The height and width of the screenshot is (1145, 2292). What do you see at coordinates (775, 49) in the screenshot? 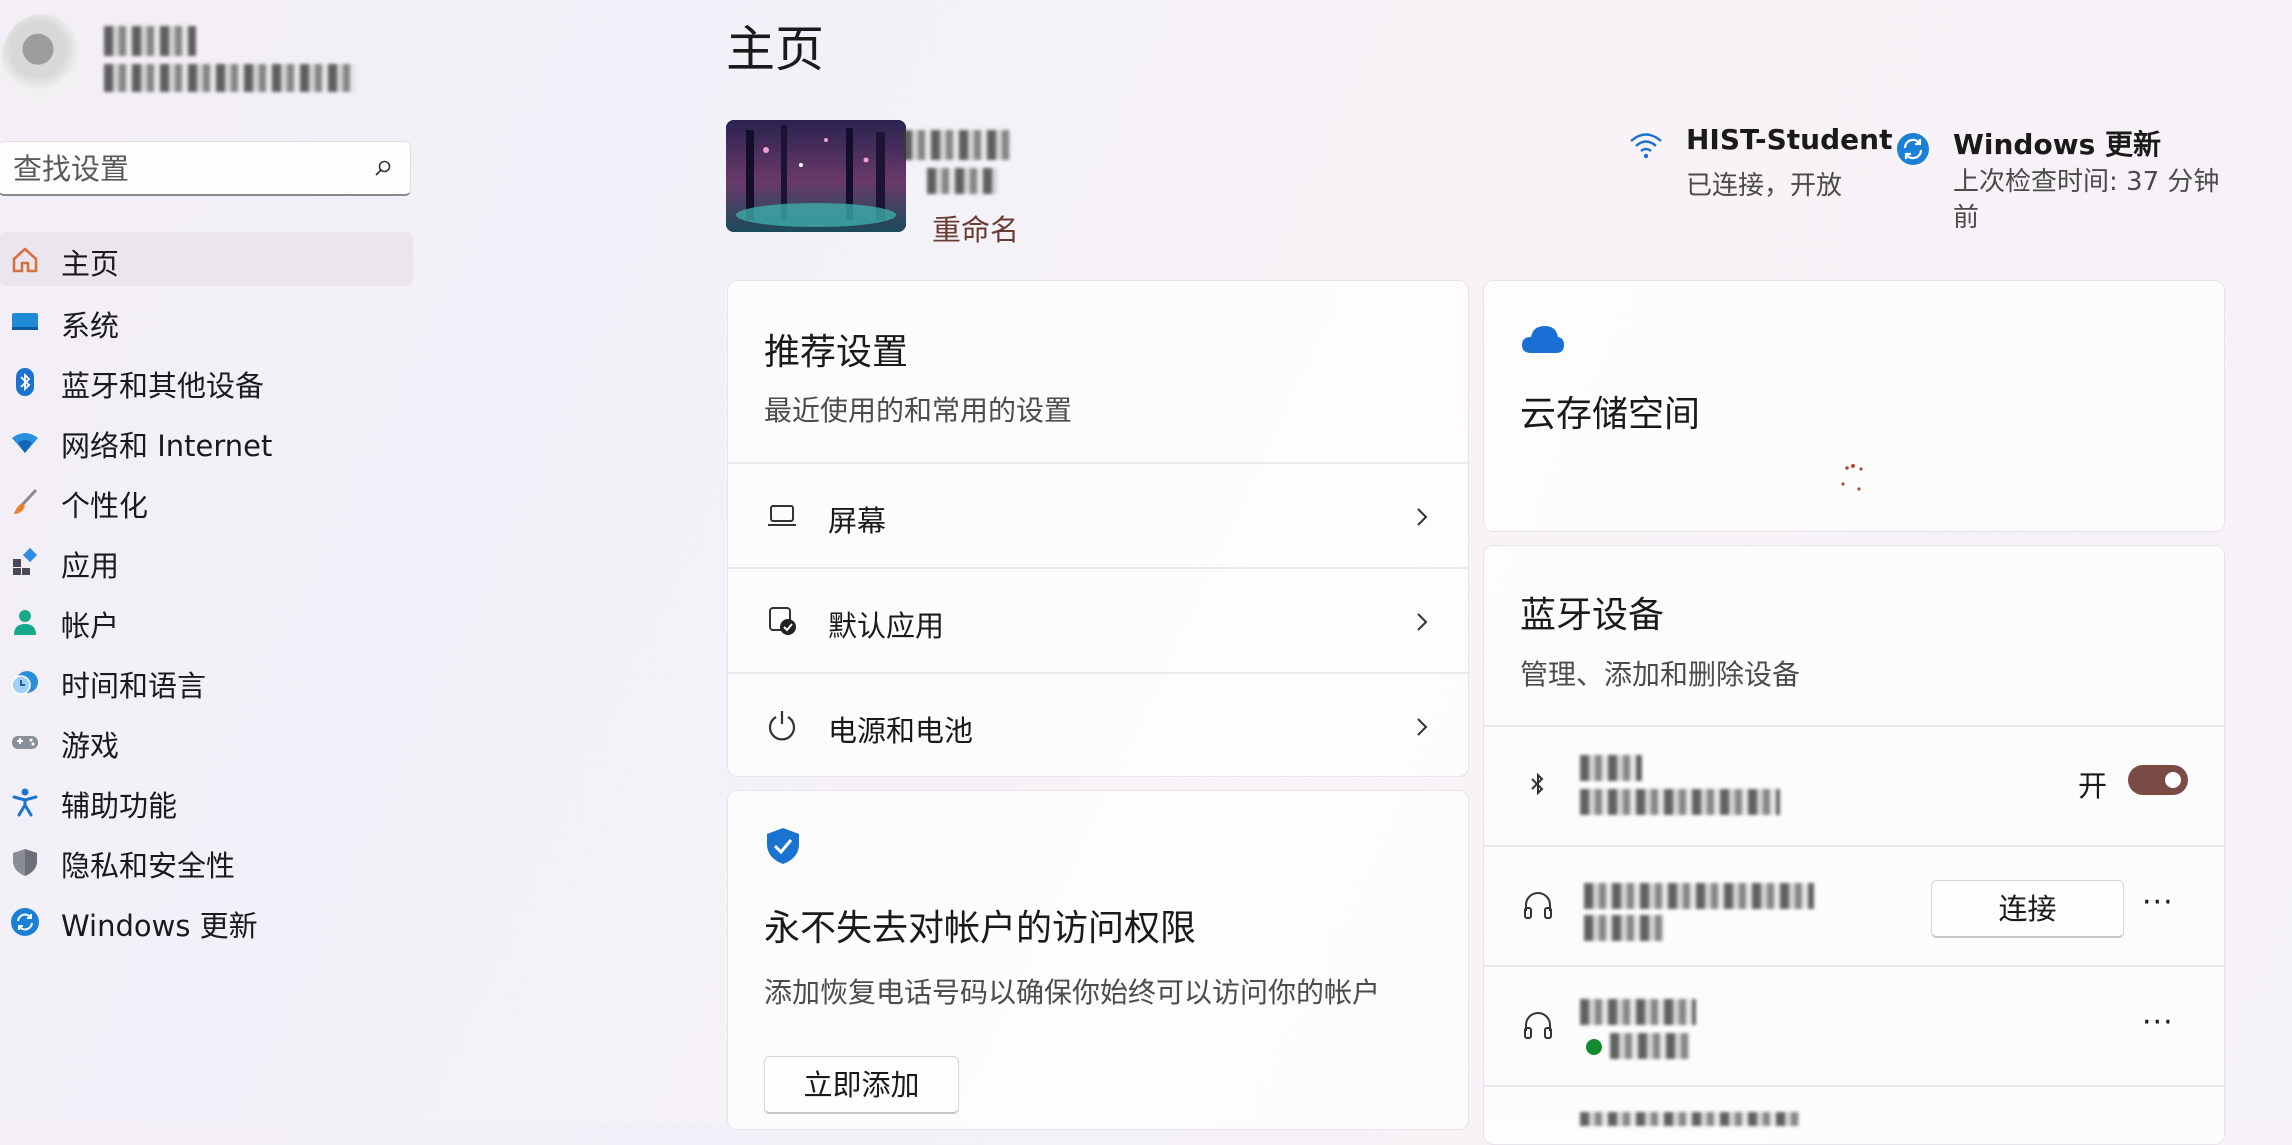
I see `page-title: 主页` at bounding box center [775, 49].